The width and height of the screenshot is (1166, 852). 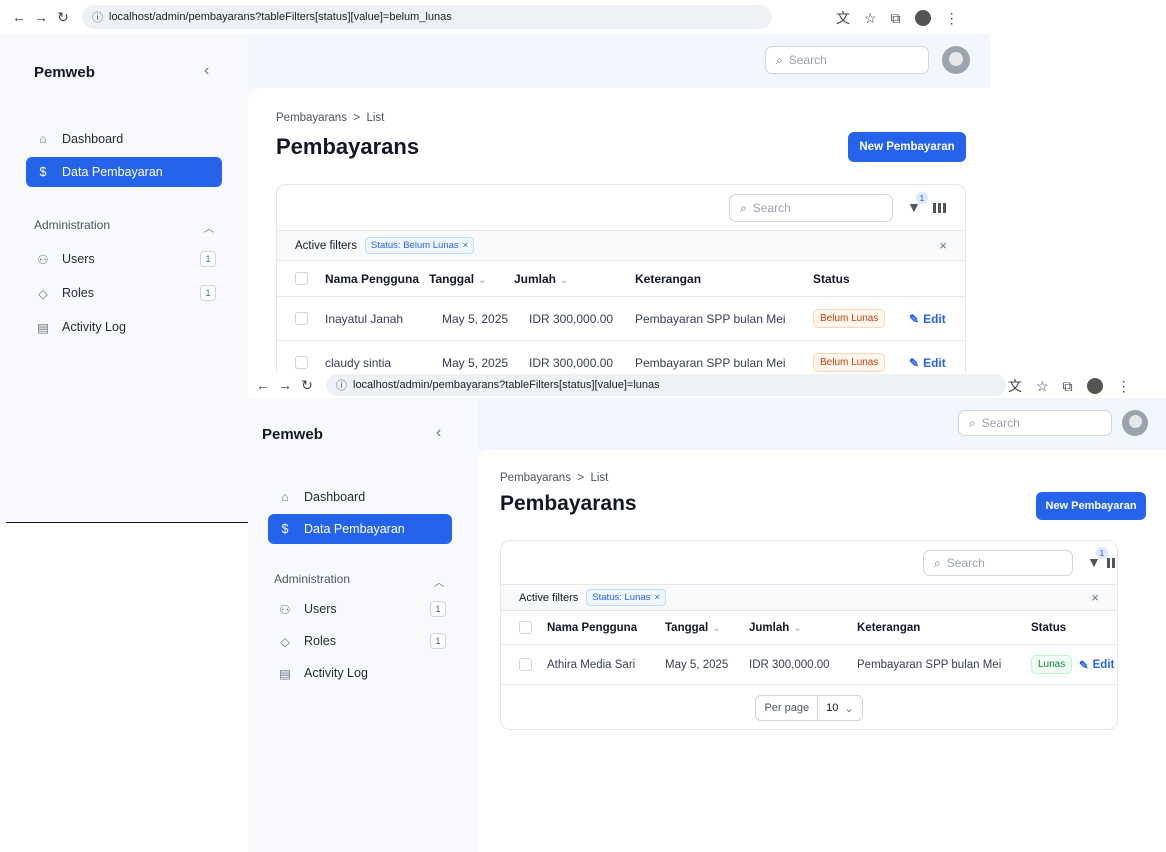 I want to click on cell-tanggal: May 5, 2025, so click(x=475, y=318).